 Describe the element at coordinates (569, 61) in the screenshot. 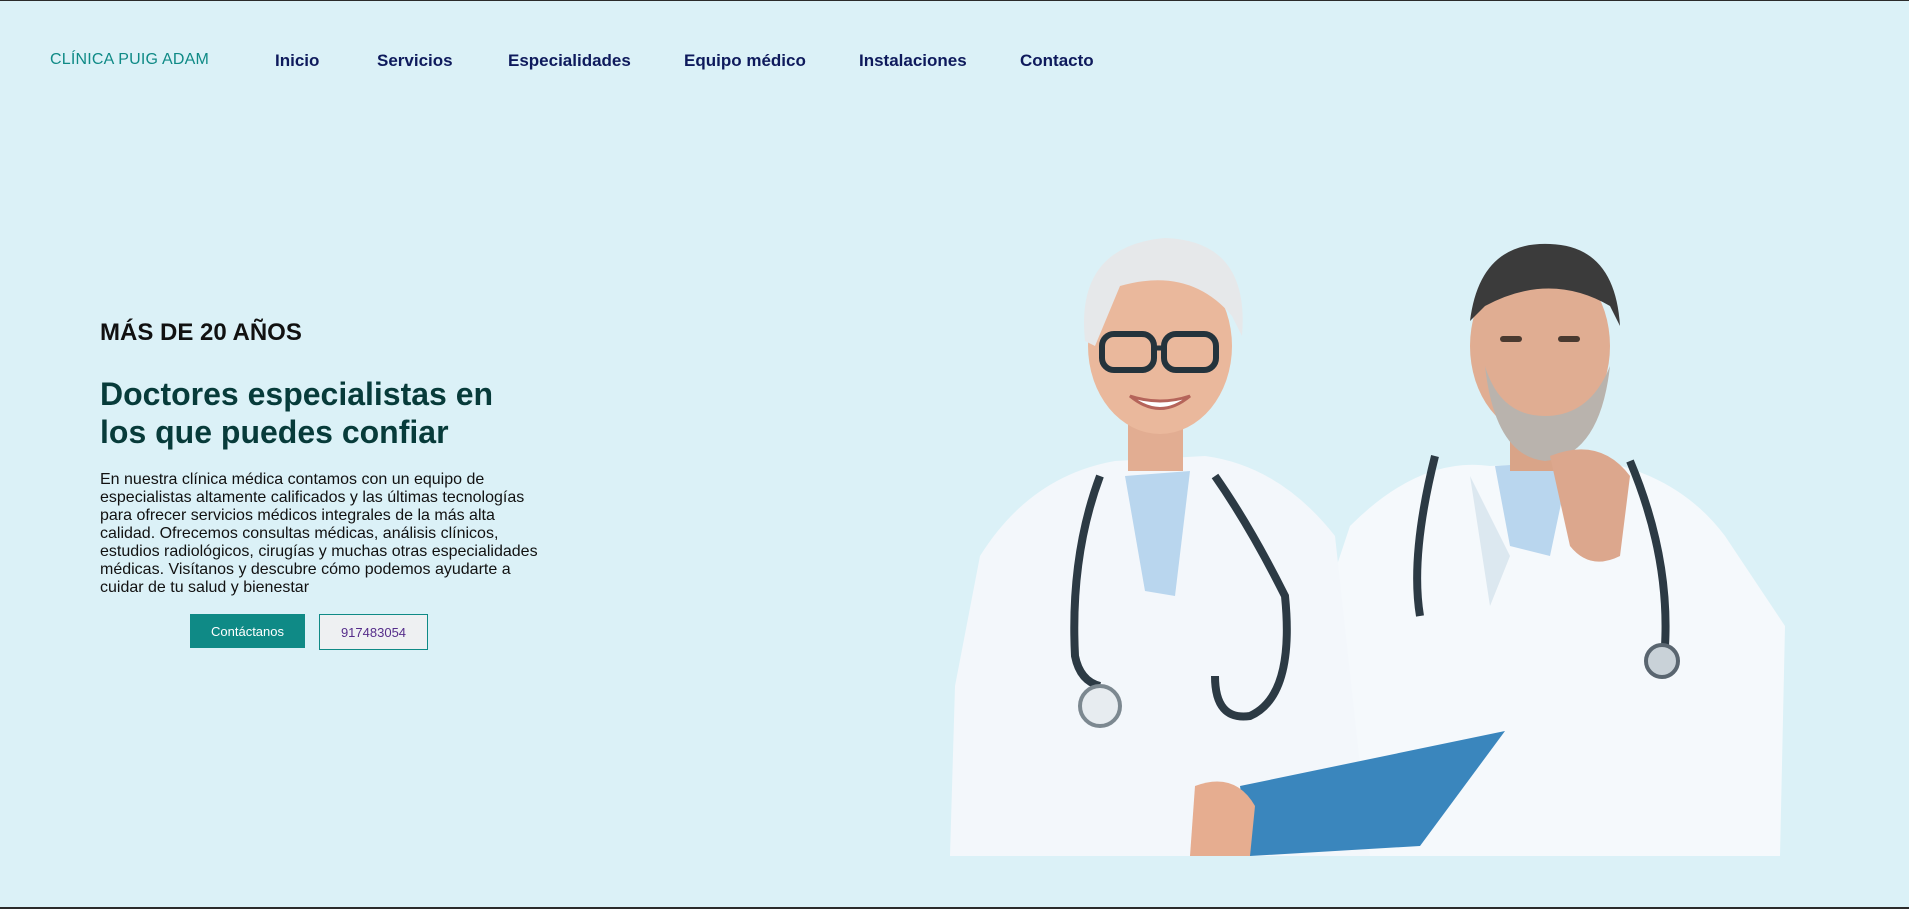

I see `nav-item-especialidades: Especialidades` at that location.